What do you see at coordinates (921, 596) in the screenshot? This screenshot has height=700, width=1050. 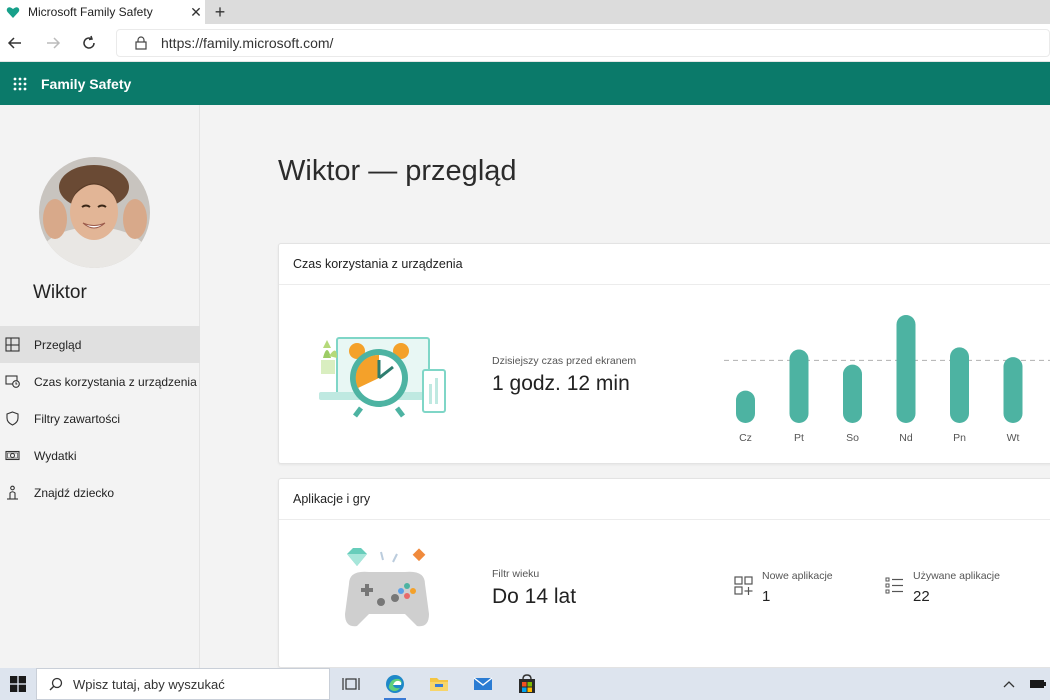 I see `used-apps-value: 22` at bounding box center [921, 596].